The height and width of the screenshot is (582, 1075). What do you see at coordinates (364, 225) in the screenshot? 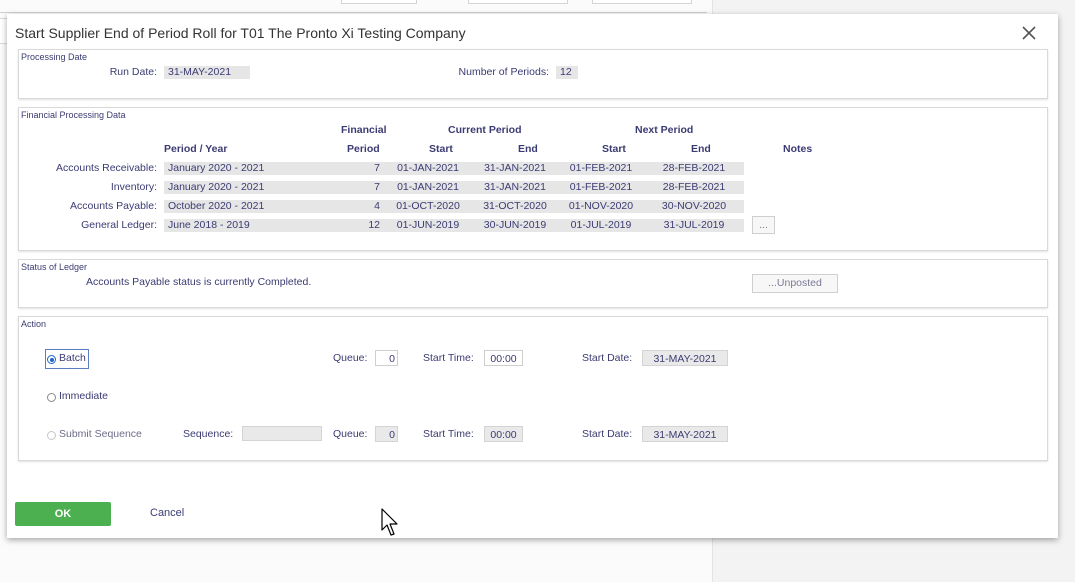
I see `period-value: 12` at bounding box center [364, 225].